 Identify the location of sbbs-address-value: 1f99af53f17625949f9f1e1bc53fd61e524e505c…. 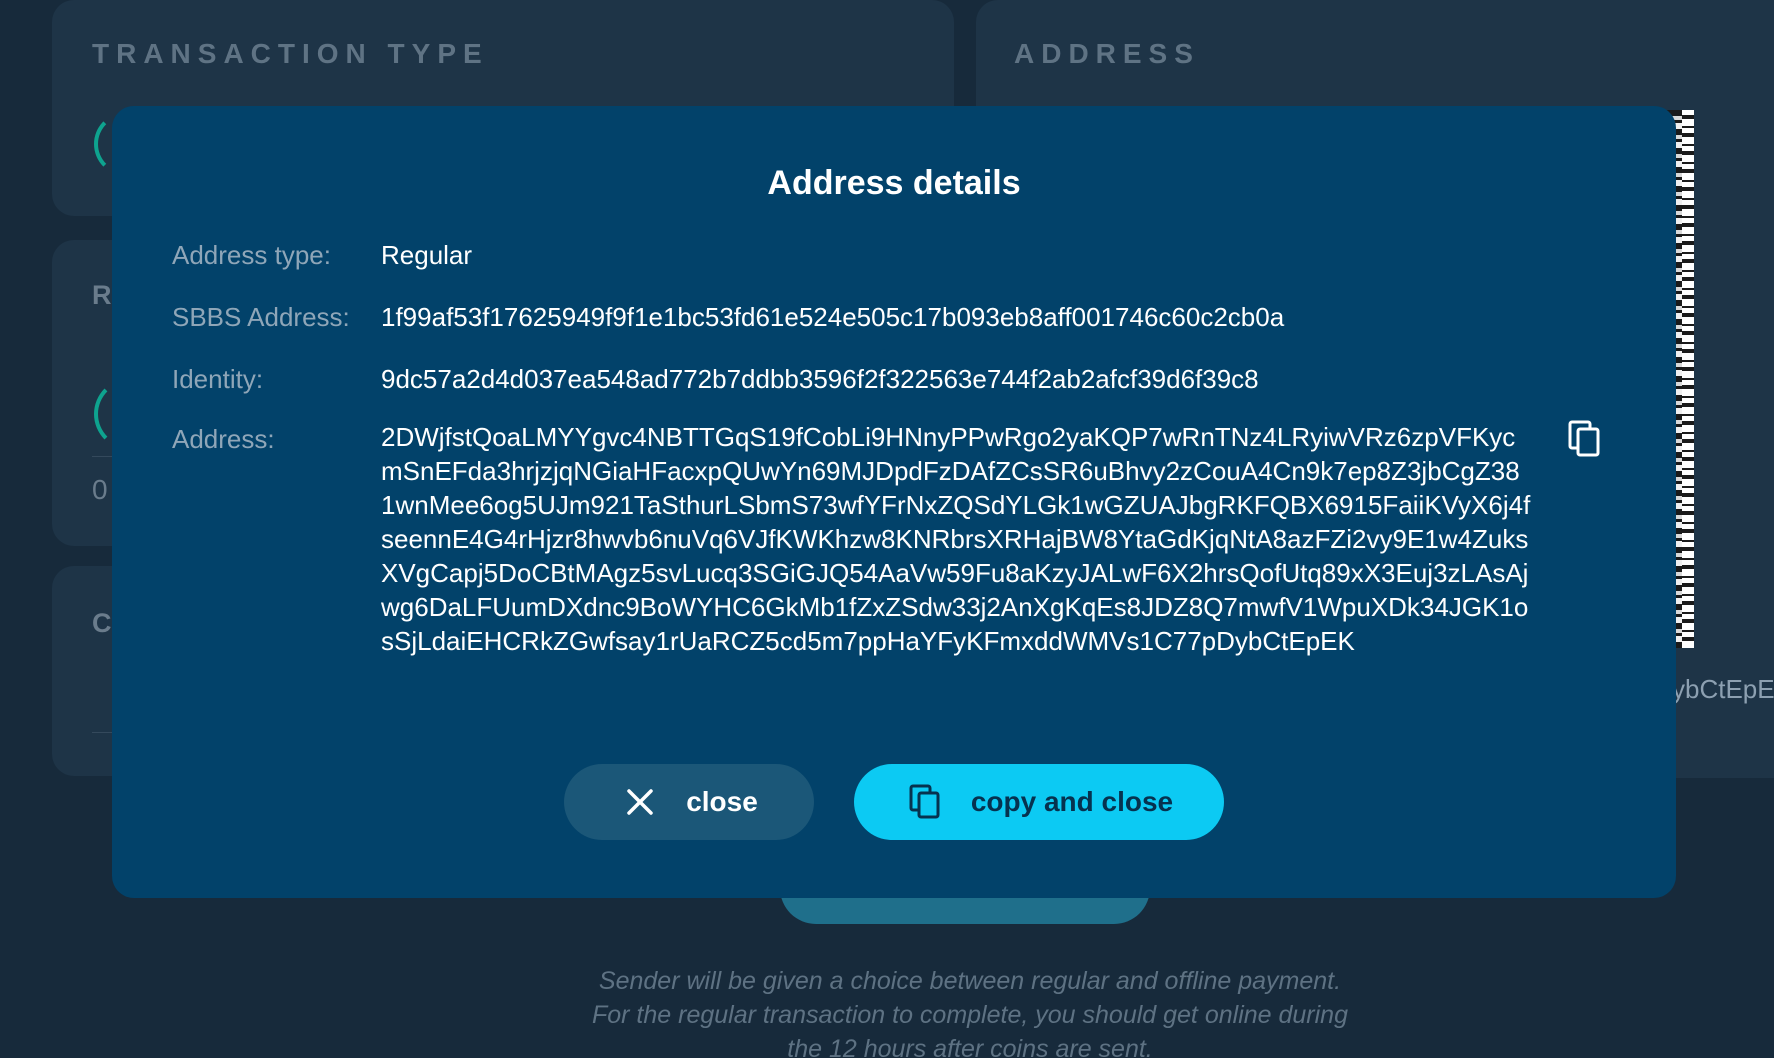
(833, 317).